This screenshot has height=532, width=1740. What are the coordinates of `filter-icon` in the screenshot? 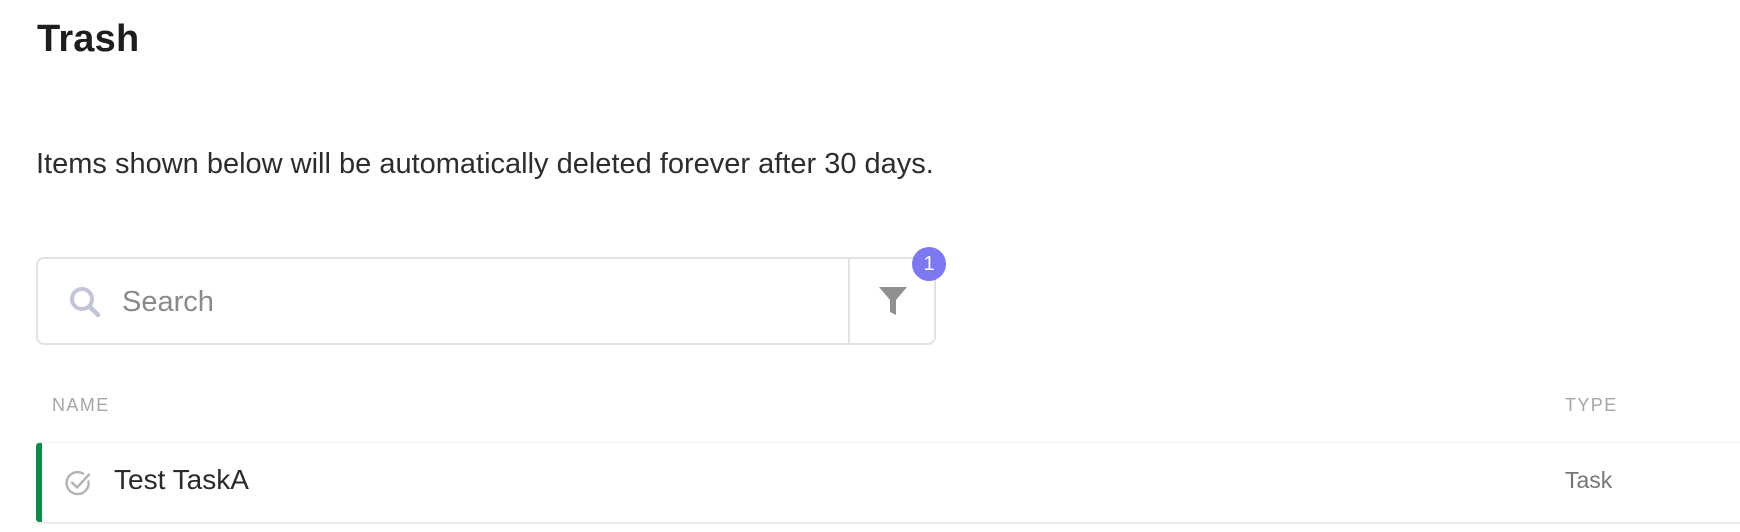 It's located at (893, 301).